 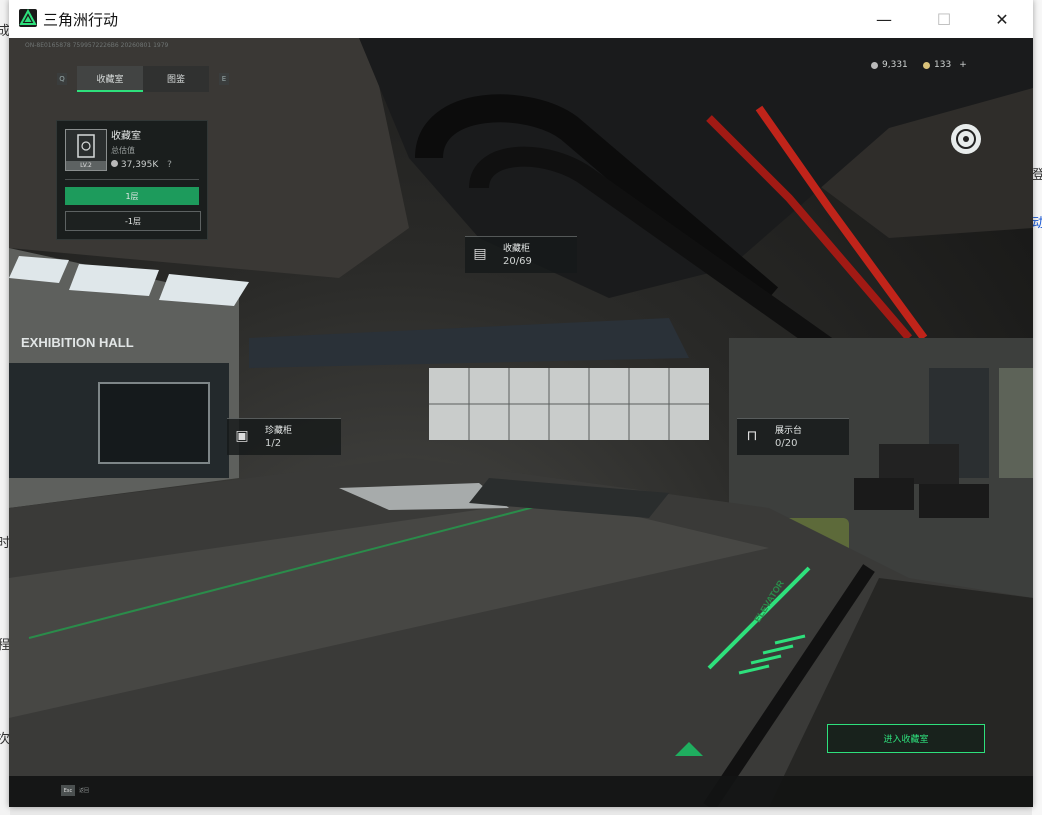 What do you see at coordinates (28, 17) in the screenshot?
I see `app-logo-icon` at bounding box center [28, 17].